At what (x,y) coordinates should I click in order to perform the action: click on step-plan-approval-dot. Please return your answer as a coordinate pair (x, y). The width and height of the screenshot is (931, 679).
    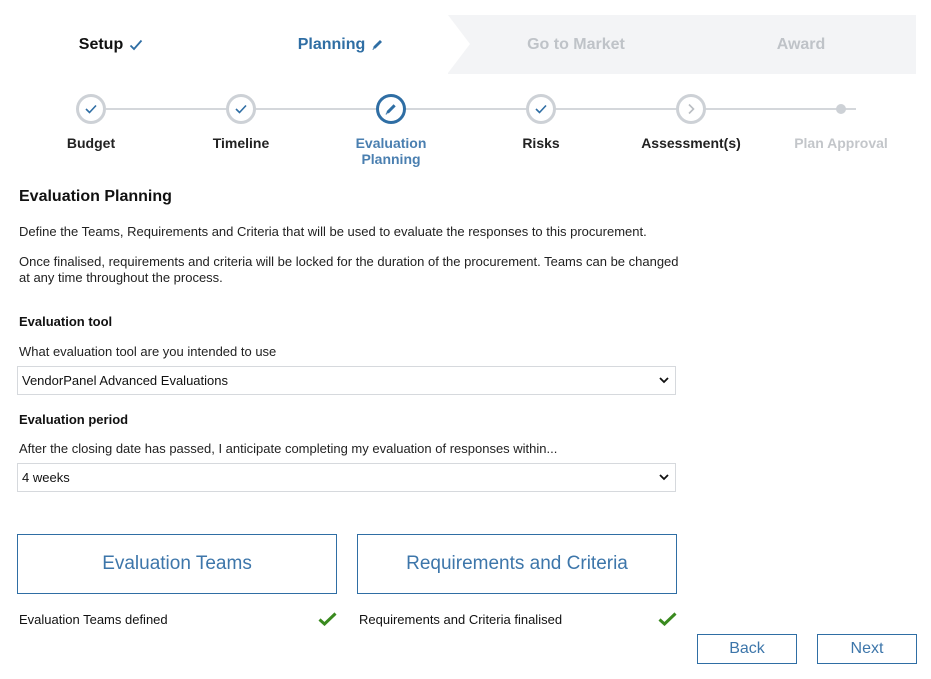
    Looking at the image, I should click on (841, 109).